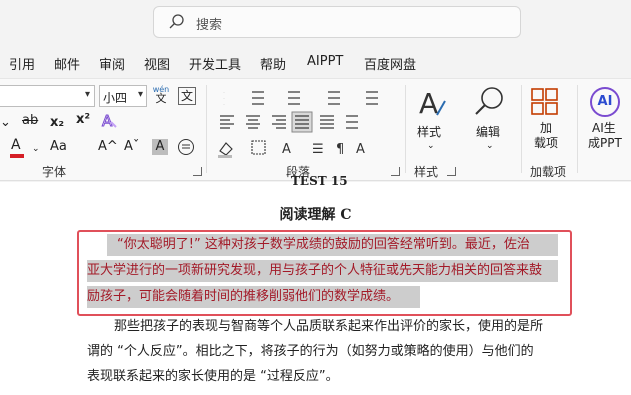 Image resolution: width=631 pixels, height=395 pixels. I want to click on paragraph-dialog-launcher, so click(395, 171).